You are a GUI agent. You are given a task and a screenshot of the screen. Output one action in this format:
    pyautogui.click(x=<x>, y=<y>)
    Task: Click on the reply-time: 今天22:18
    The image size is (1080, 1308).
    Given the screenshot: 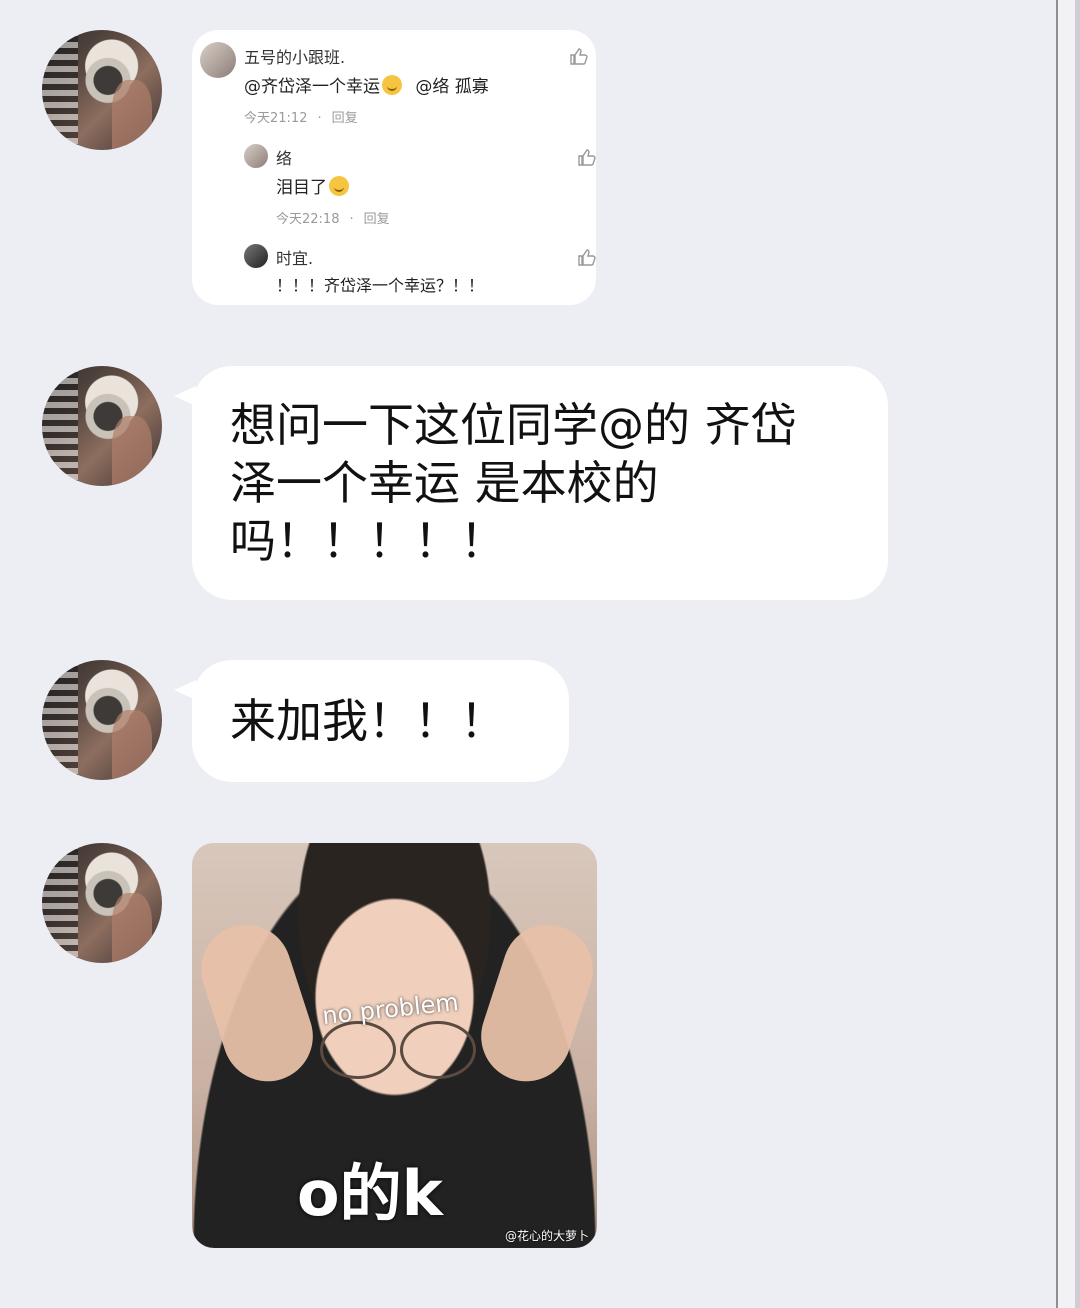 What is the action you would take?
    pyautogui.click(x=308, y=219)
    